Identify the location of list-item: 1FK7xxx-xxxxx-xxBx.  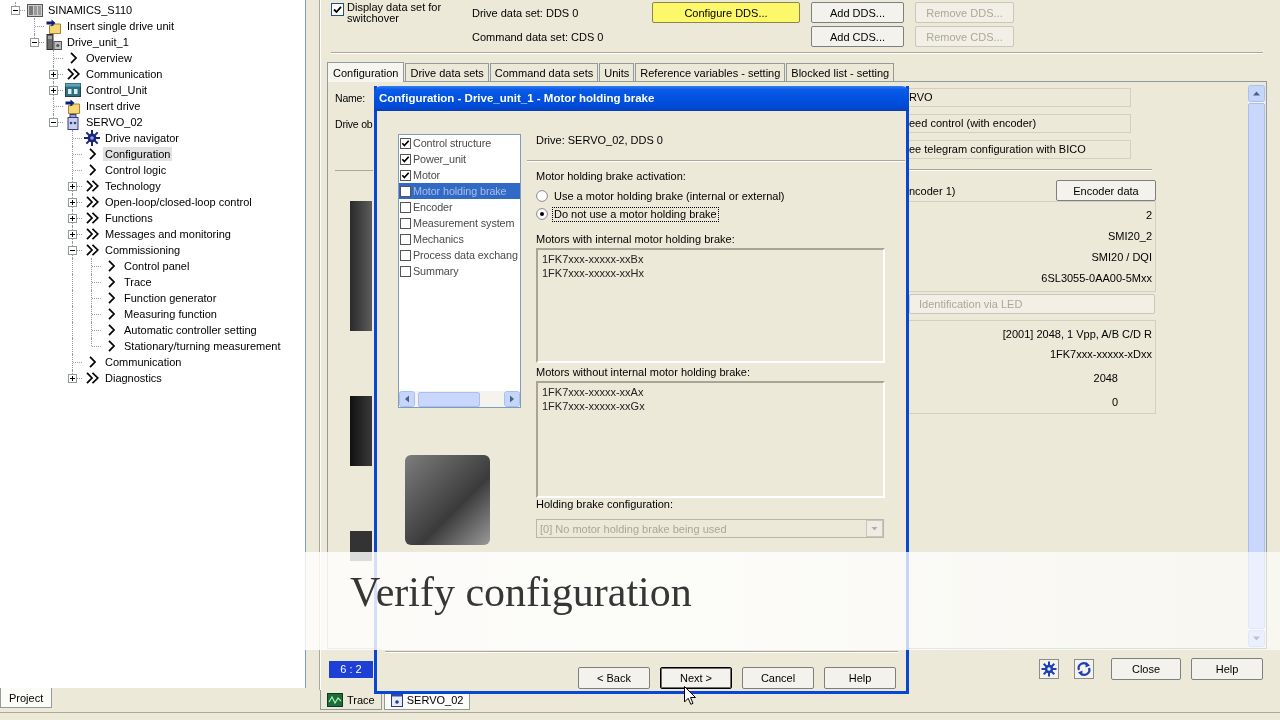
(710, 259).